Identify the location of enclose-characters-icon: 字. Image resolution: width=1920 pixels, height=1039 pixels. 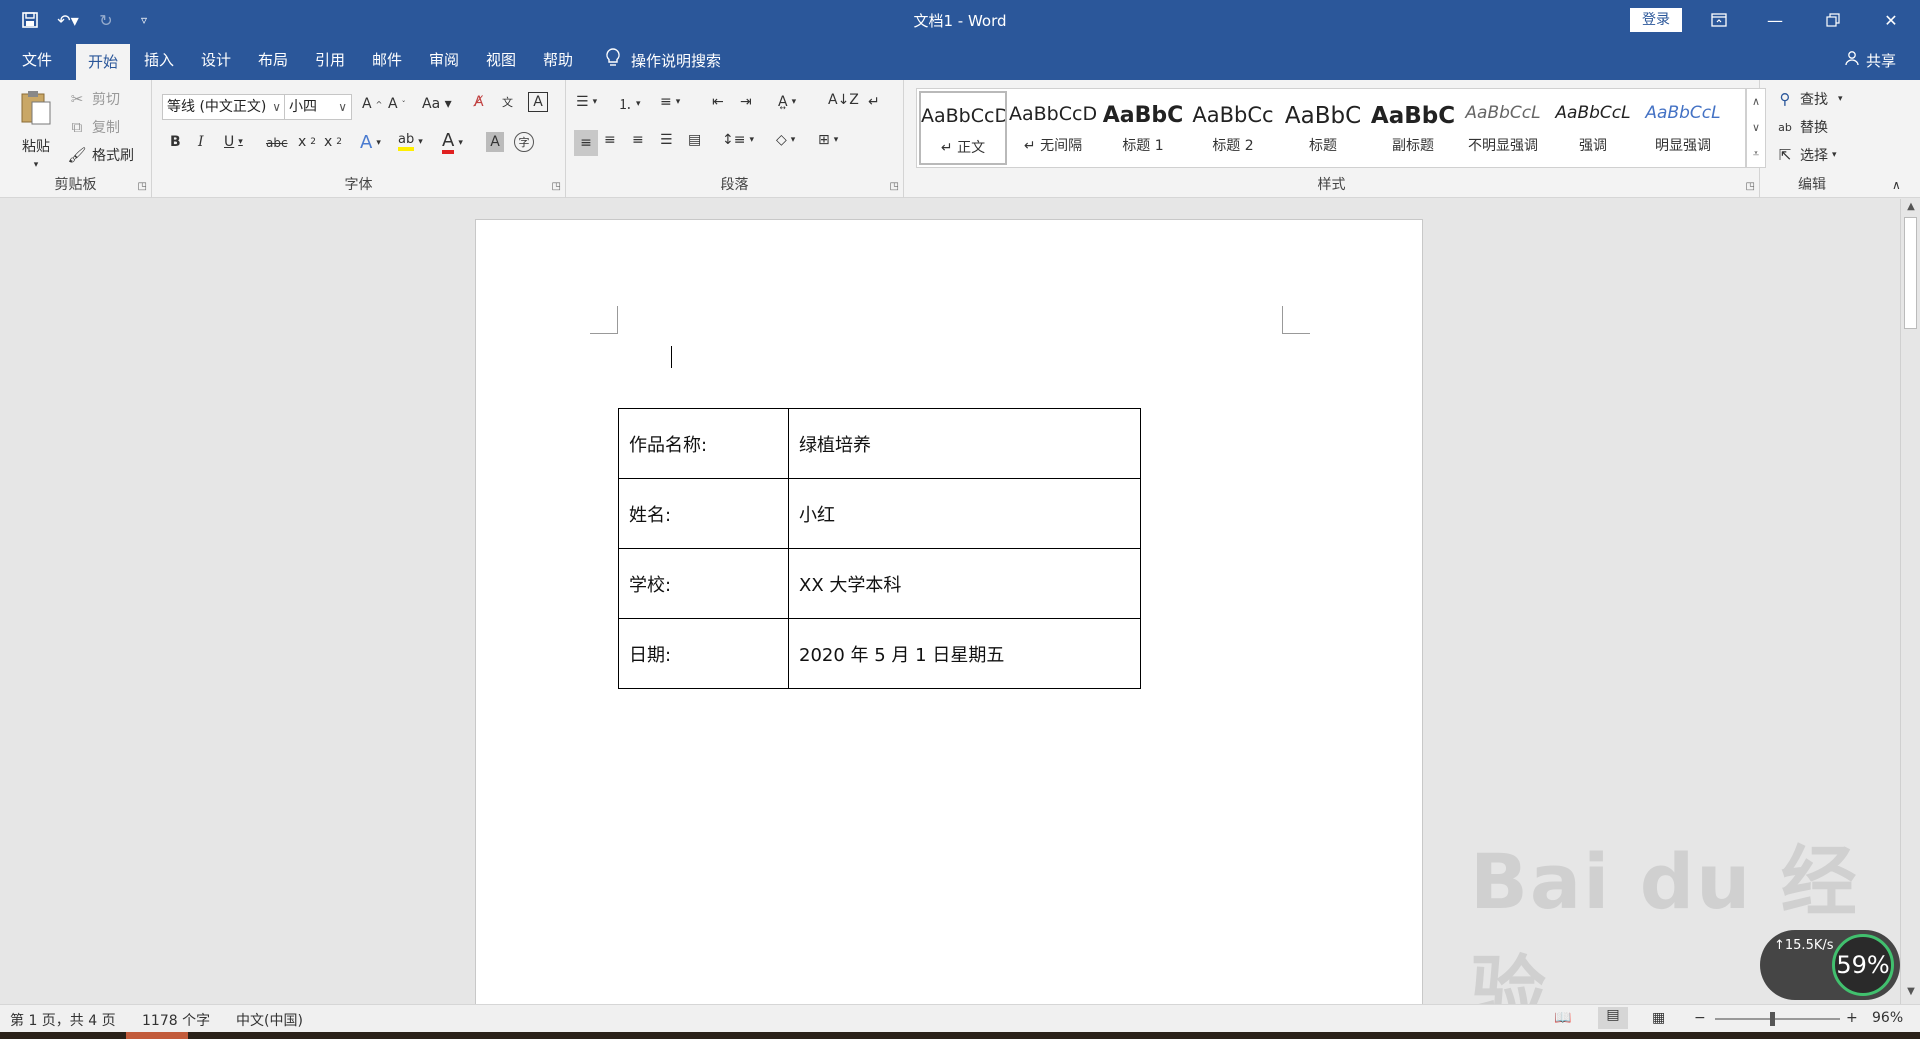
(524, 142).